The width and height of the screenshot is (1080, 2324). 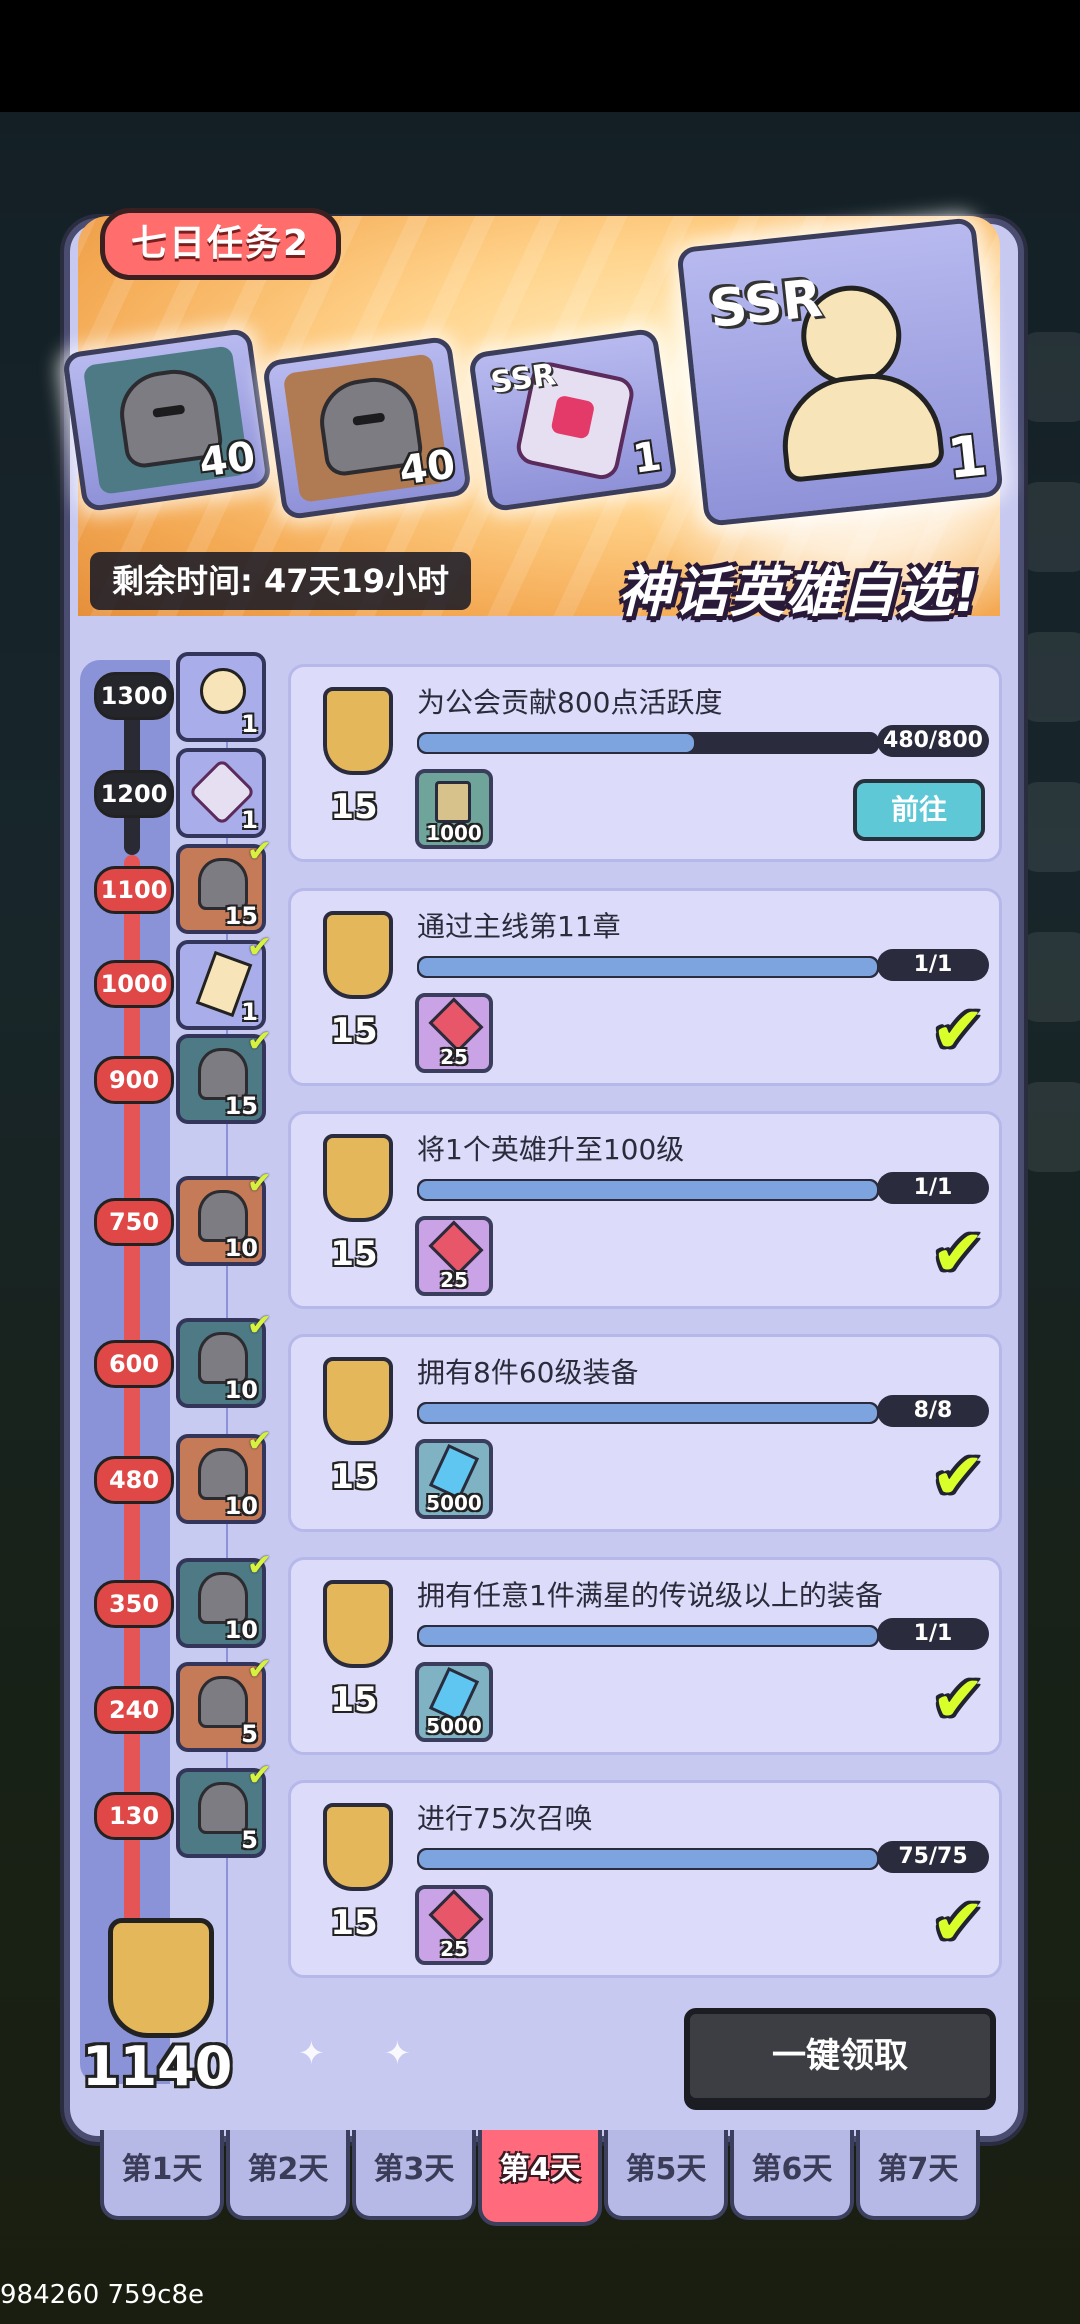 I want to click on milestone-reward-1100: 15 ✔, so click(x=224, y=884).